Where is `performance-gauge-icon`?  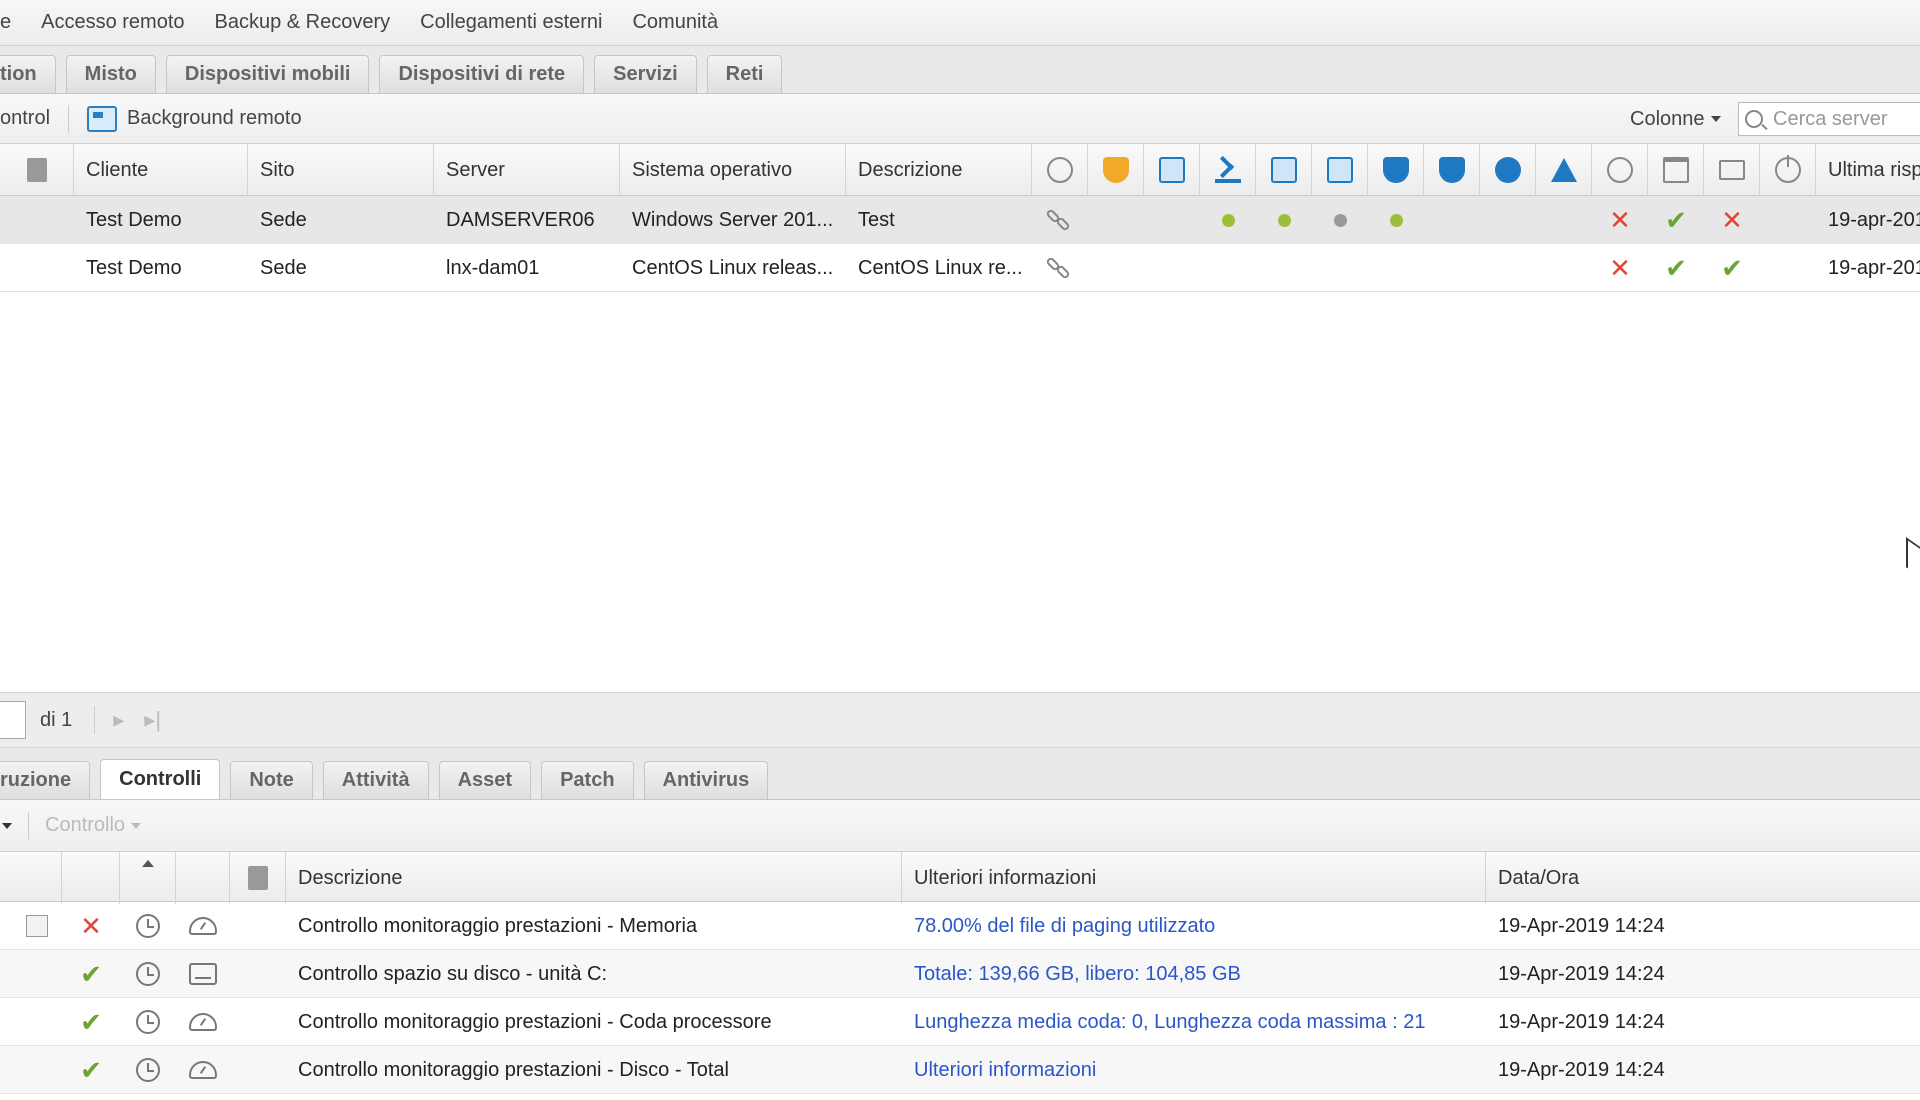 performance-gauge-icon is located at coordinates (203, 1070).